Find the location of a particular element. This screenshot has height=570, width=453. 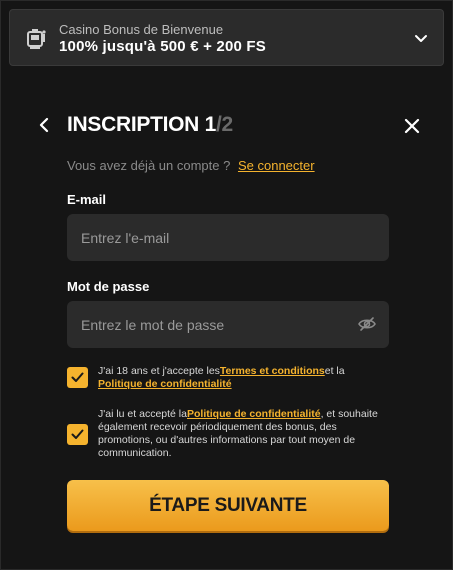

next-step-button: ÉTAPE SUIVANTE is located at coordinates (228, 505).